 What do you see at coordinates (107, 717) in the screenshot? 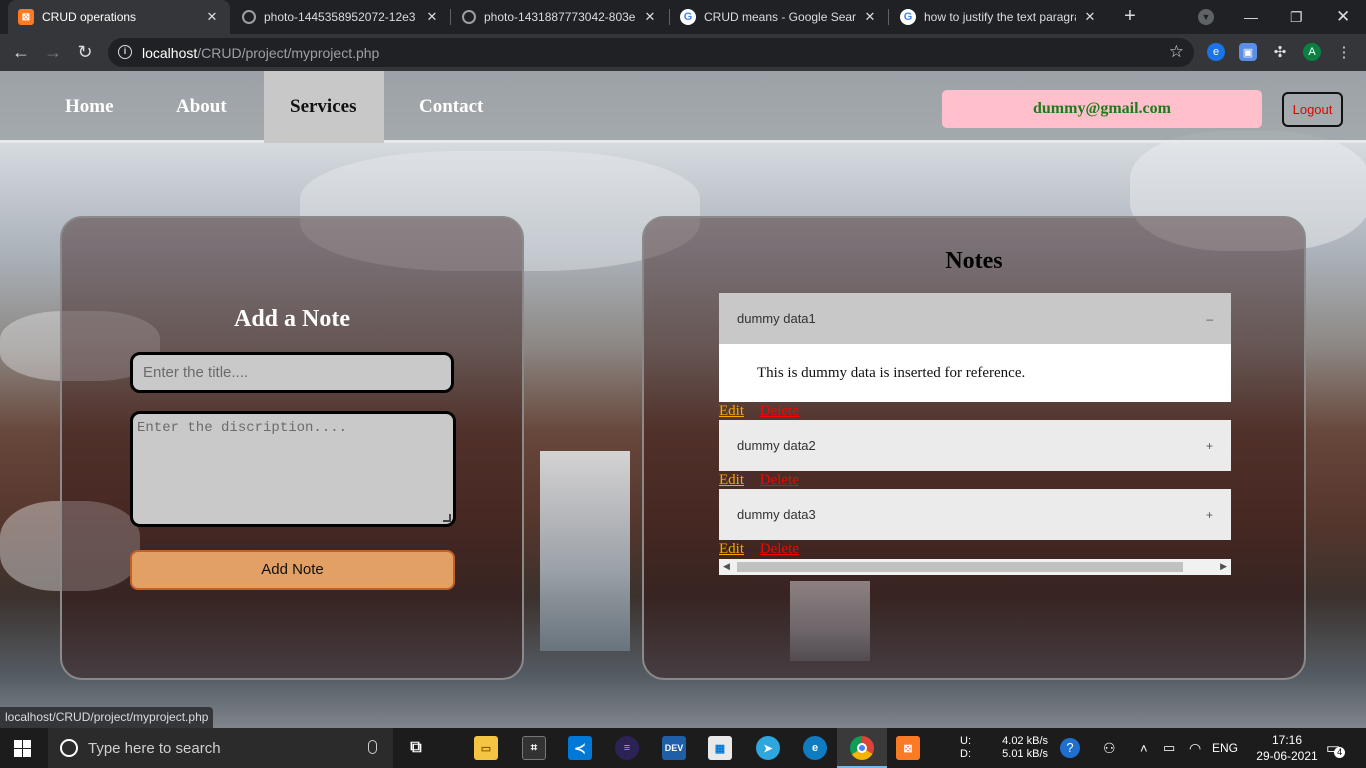
I see `status-bar-url: localhost/CRUD/project/myproject.php` at bounding box center [107, 717].